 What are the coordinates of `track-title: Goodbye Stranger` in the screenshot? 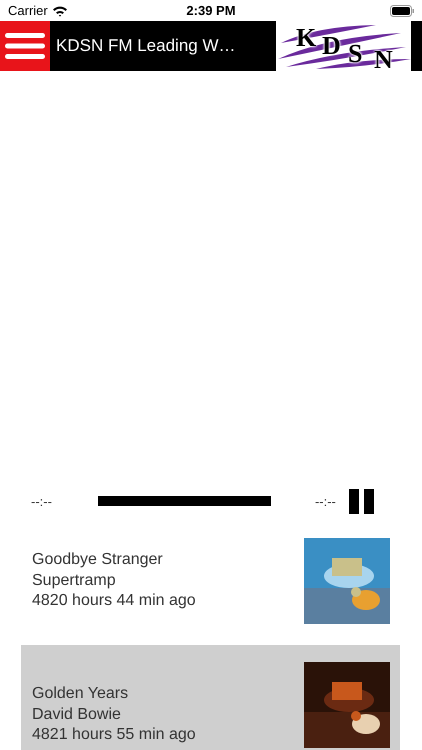 It's located at (98, 560).